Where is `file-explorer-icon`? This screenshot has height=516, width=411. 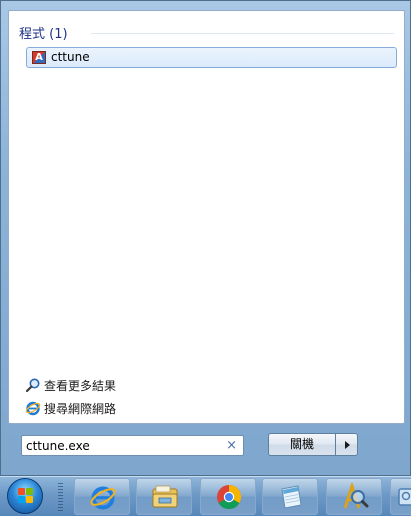 file-explorer-icon is located at coordinates (165, 496).